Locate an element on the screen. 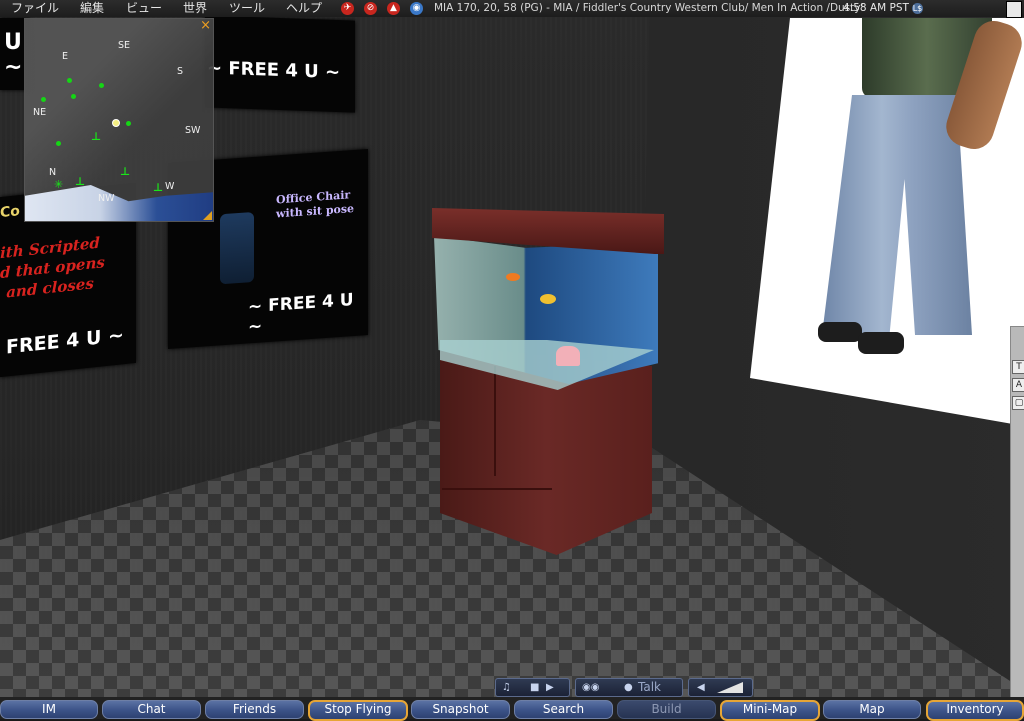  map-button: Map is located at coordinates (872, 709).